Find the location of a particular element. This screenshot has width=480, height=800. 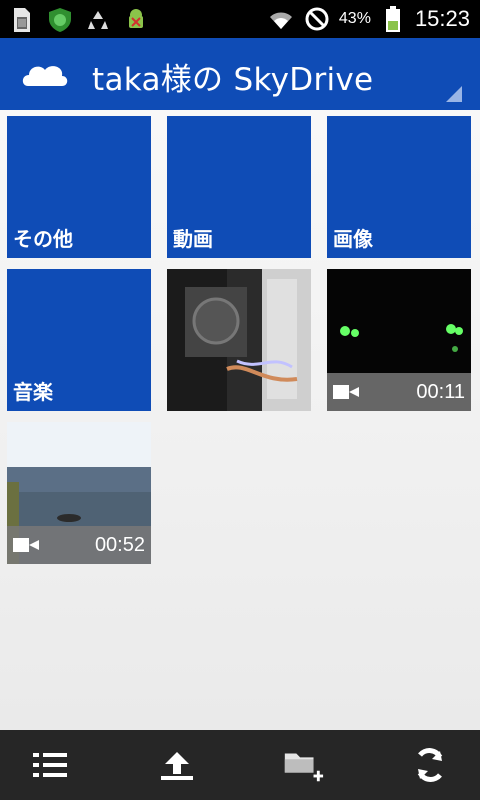

list-icon is located at coordinates (50, 765).